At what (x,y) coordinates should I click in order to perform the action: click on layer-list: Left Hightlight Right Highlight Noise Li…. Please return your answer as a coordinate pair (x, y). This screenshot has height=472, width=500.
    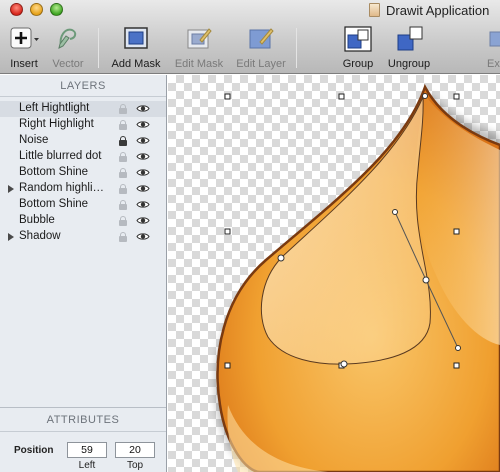
    Looking at the image, I should click on (83, 173).